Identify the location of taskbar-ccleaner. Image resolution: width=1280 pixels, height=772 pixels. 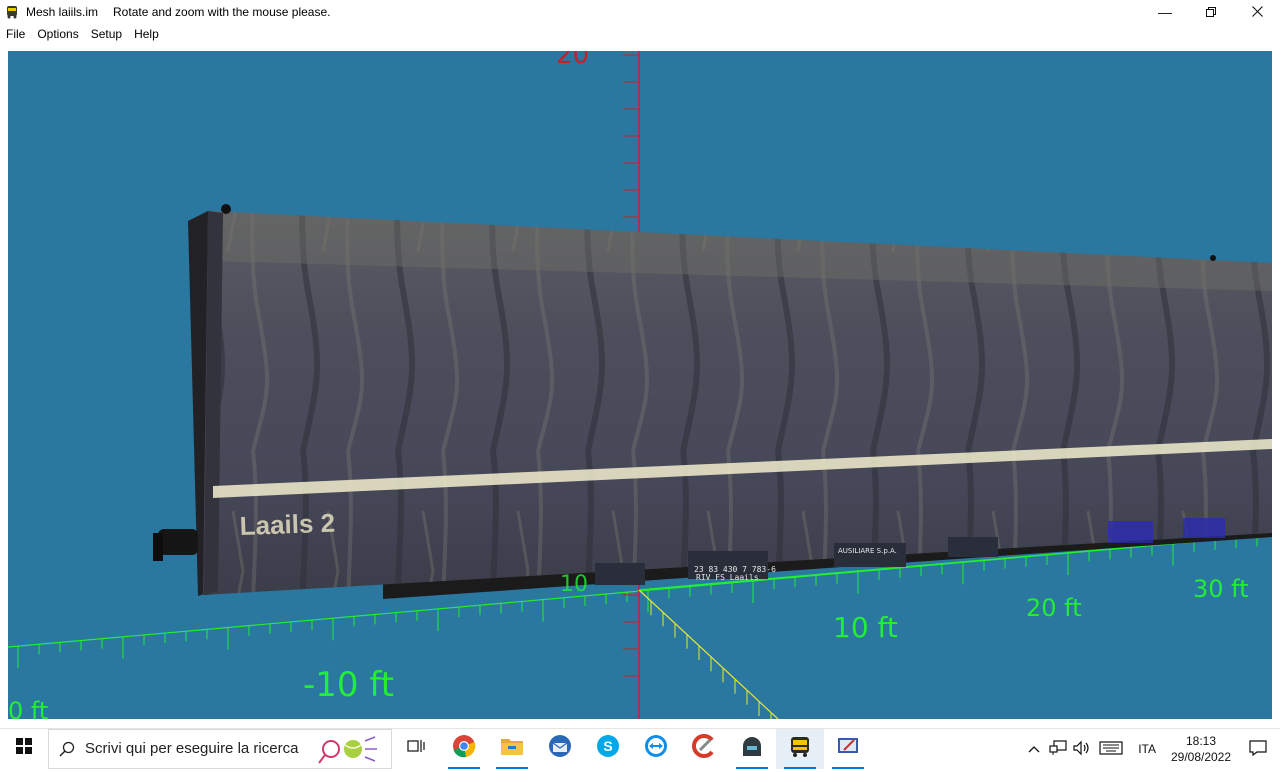
(704, 749).